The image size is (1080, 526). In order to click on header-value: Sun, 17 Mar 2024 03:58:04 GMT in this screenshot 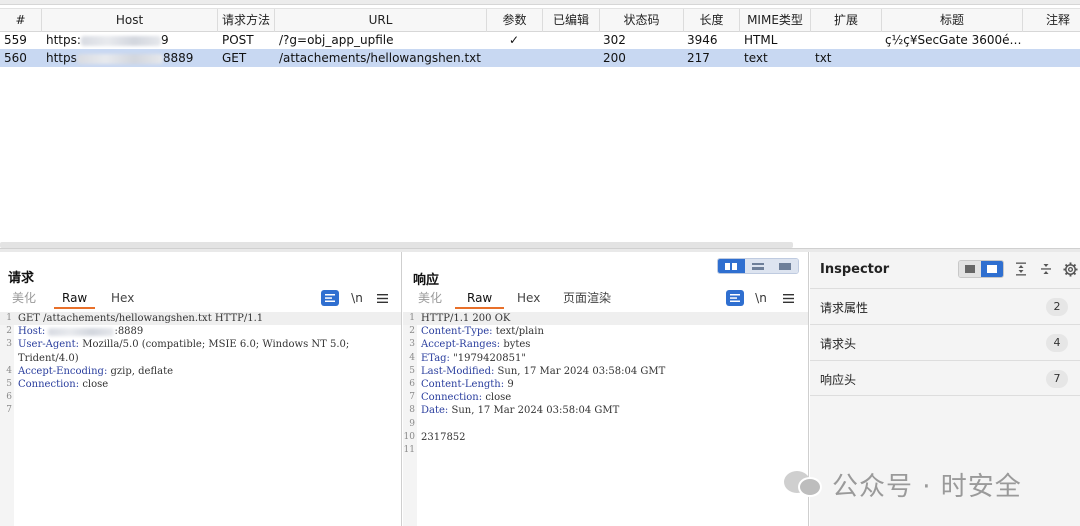, I will do `click(535, 411)`.